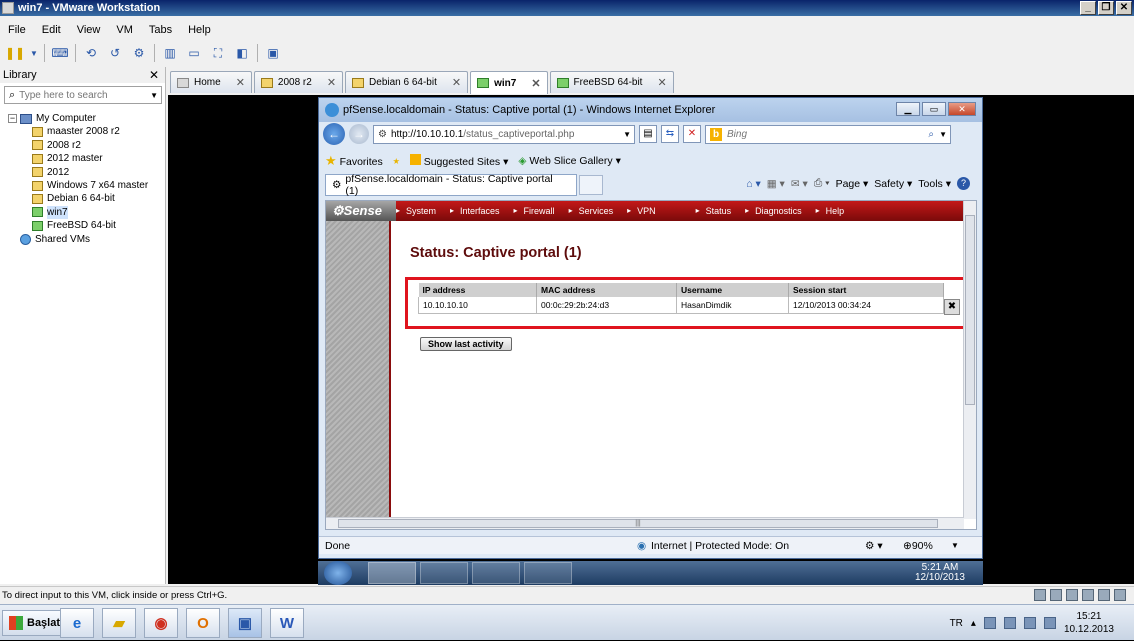 The height and width of the screenshot is (641, 1134). I want to click on menu-file: File, so click(17, 30).